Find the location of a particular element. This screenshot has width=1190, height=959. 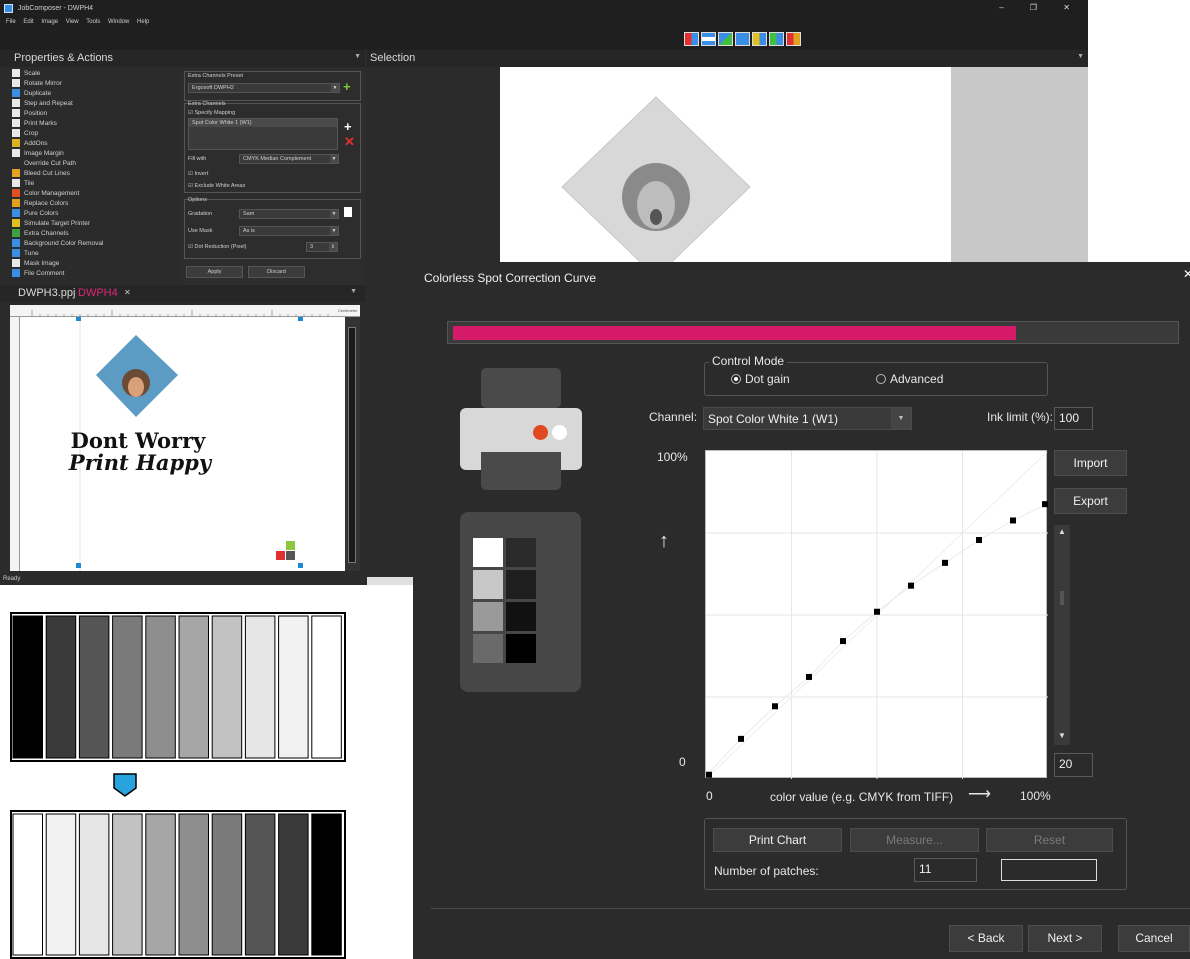

preview-icon is located at coordinates (742, 39).